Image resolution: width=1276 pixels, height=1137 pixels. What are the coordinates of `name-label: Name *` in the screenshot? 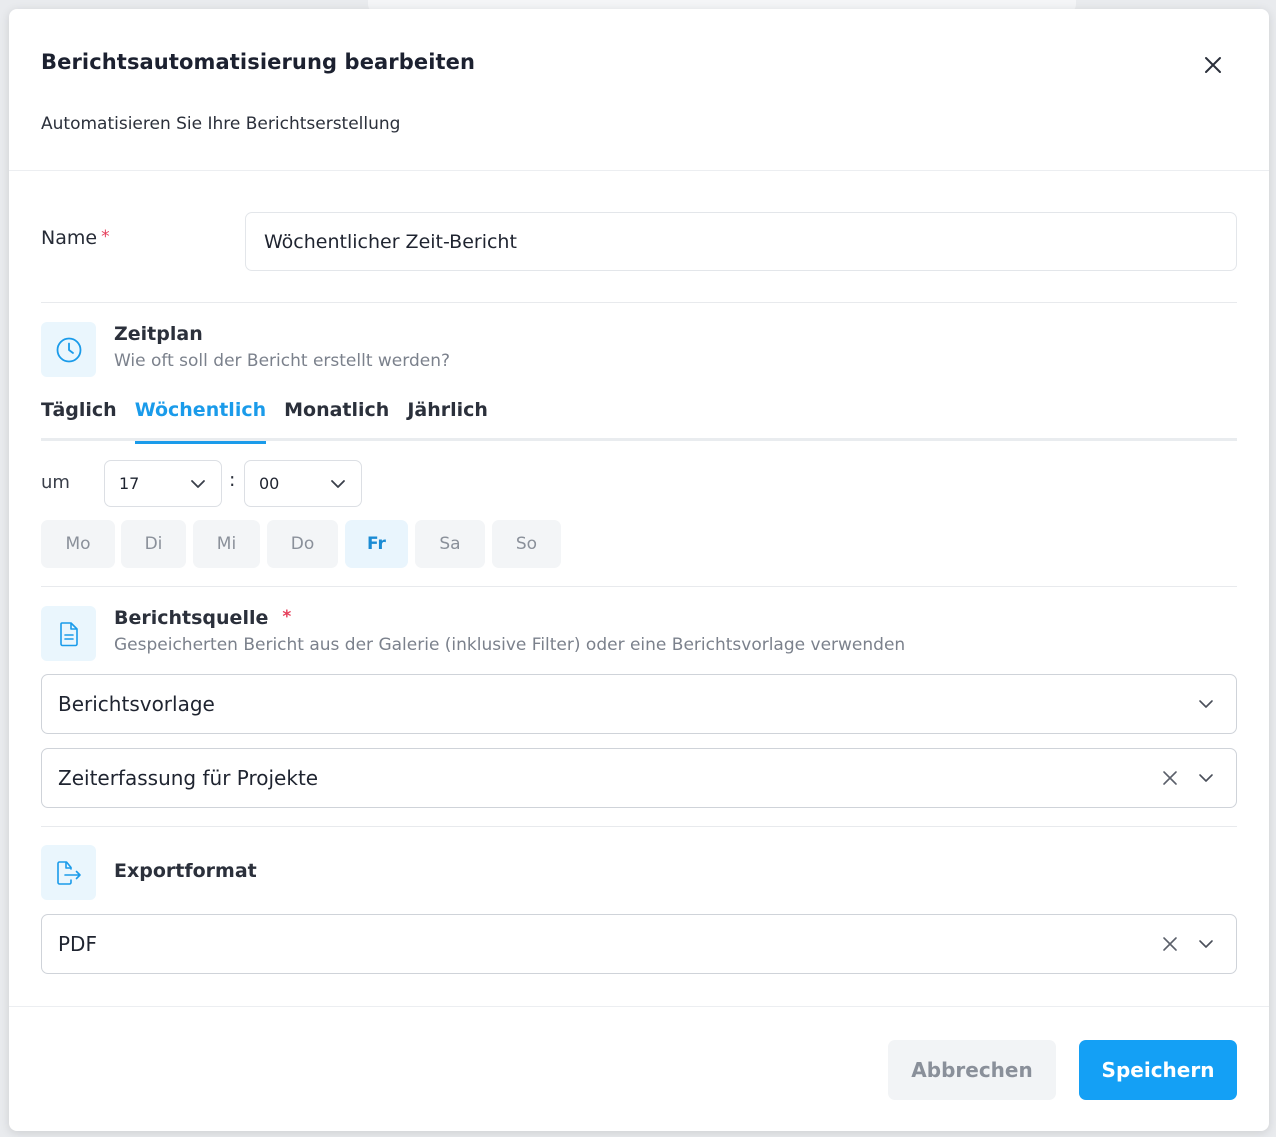 It's located at (75, 238).